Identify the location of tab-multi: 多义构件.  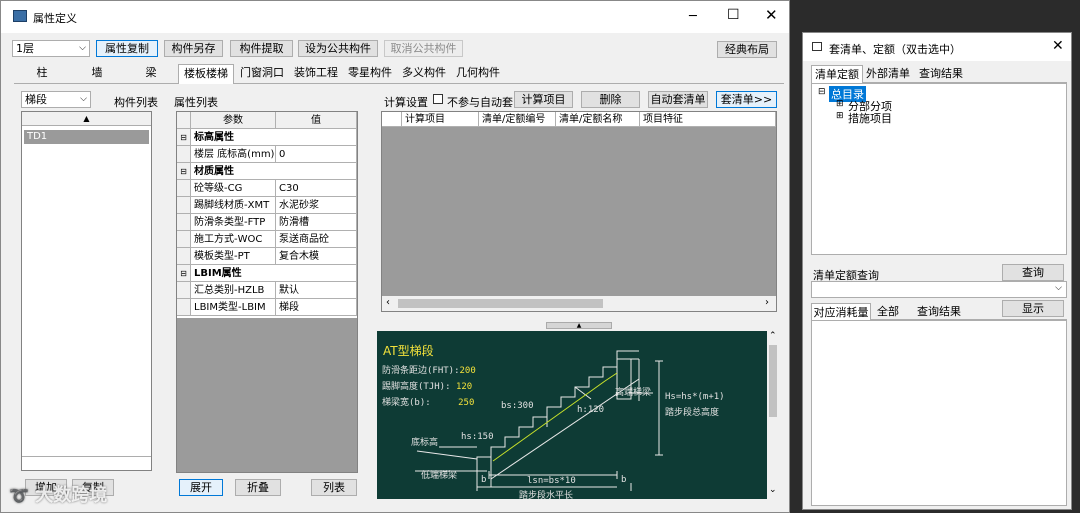
(424, 73).